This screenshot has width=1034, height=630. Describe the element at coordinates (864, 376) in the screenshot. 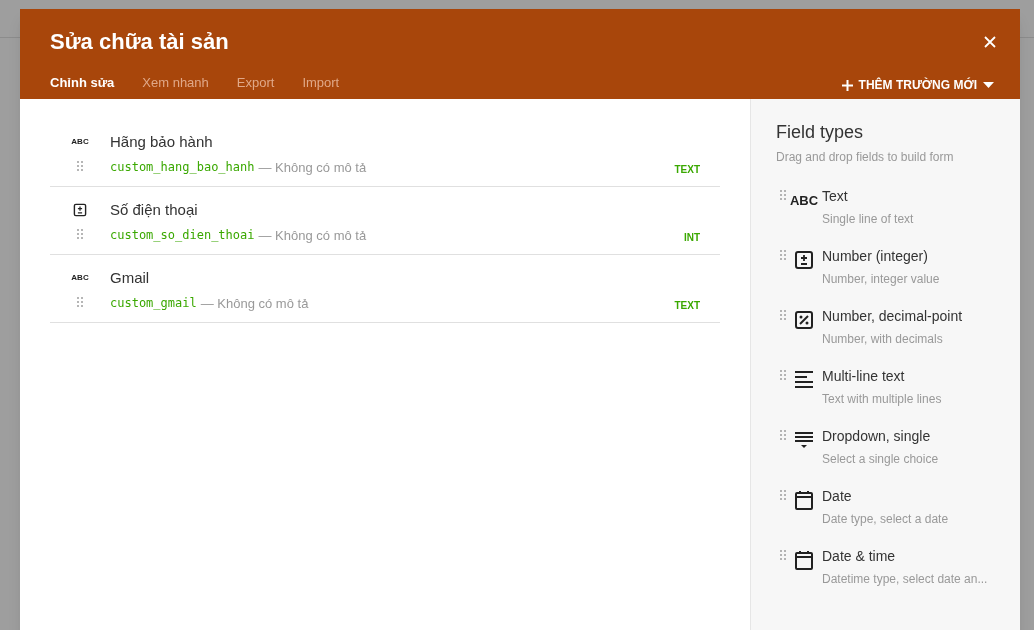

I see `field-type-name: Multi-line text` at that location.